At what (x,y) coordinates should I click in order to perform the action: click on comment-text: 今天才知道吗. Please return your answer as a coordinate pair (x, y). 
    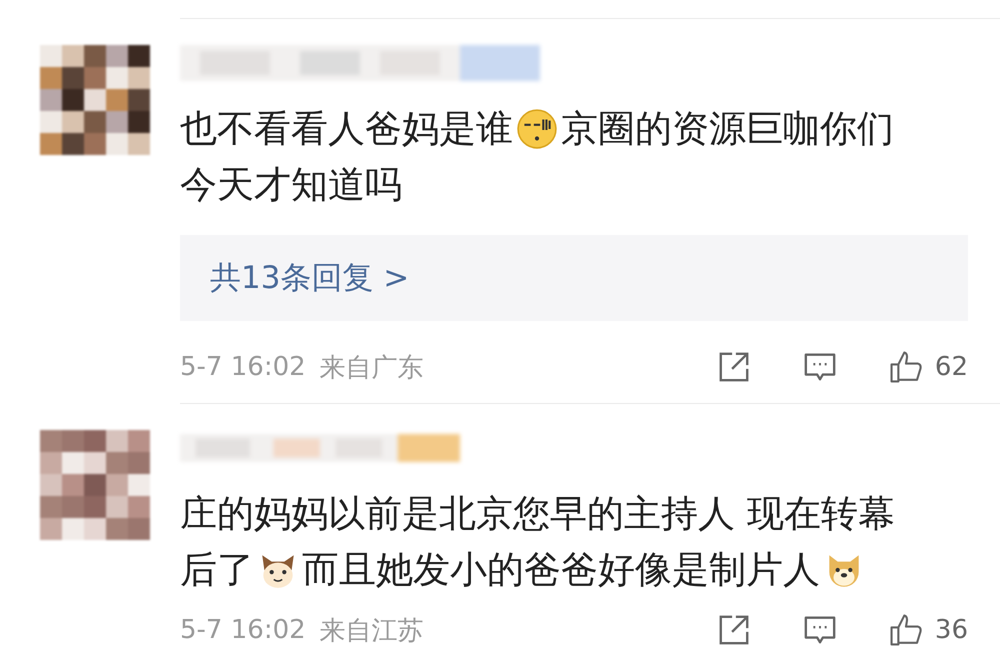
    Looking at the image, I should click on (291, 185).